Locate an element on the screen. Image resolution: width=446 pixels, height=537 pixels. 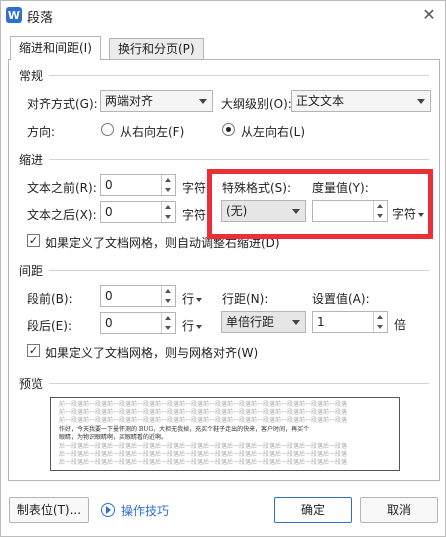
space-after-label: 段后(E): is located at coordinates (49, 326).